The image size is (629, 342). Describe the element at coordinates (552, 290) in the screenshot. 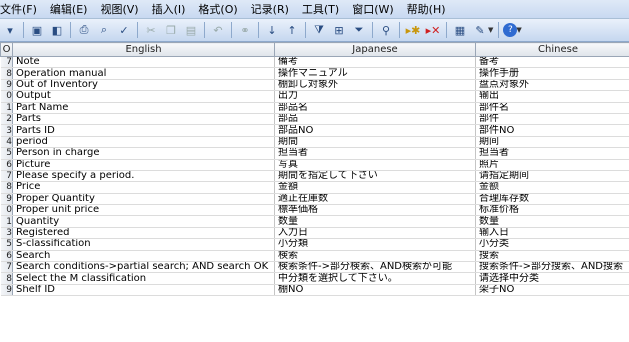

I see `cell-chinese: 架子NO` at that location.